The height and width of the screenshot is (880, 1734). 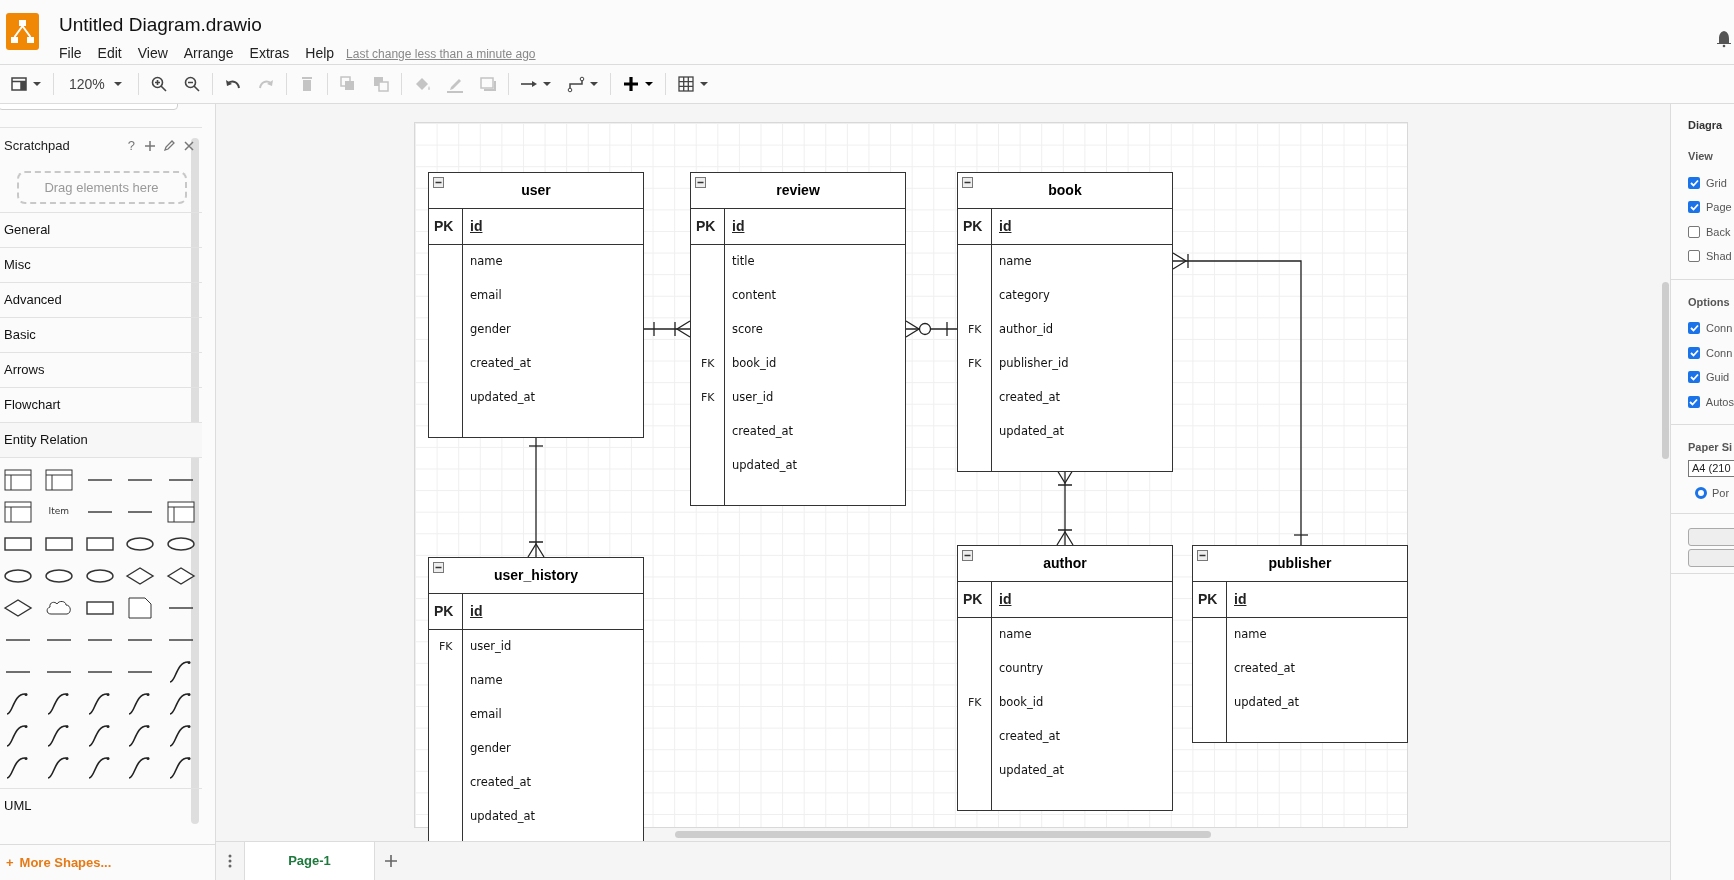 I want to click on table-title: user_history, so click(x=535, y=575).